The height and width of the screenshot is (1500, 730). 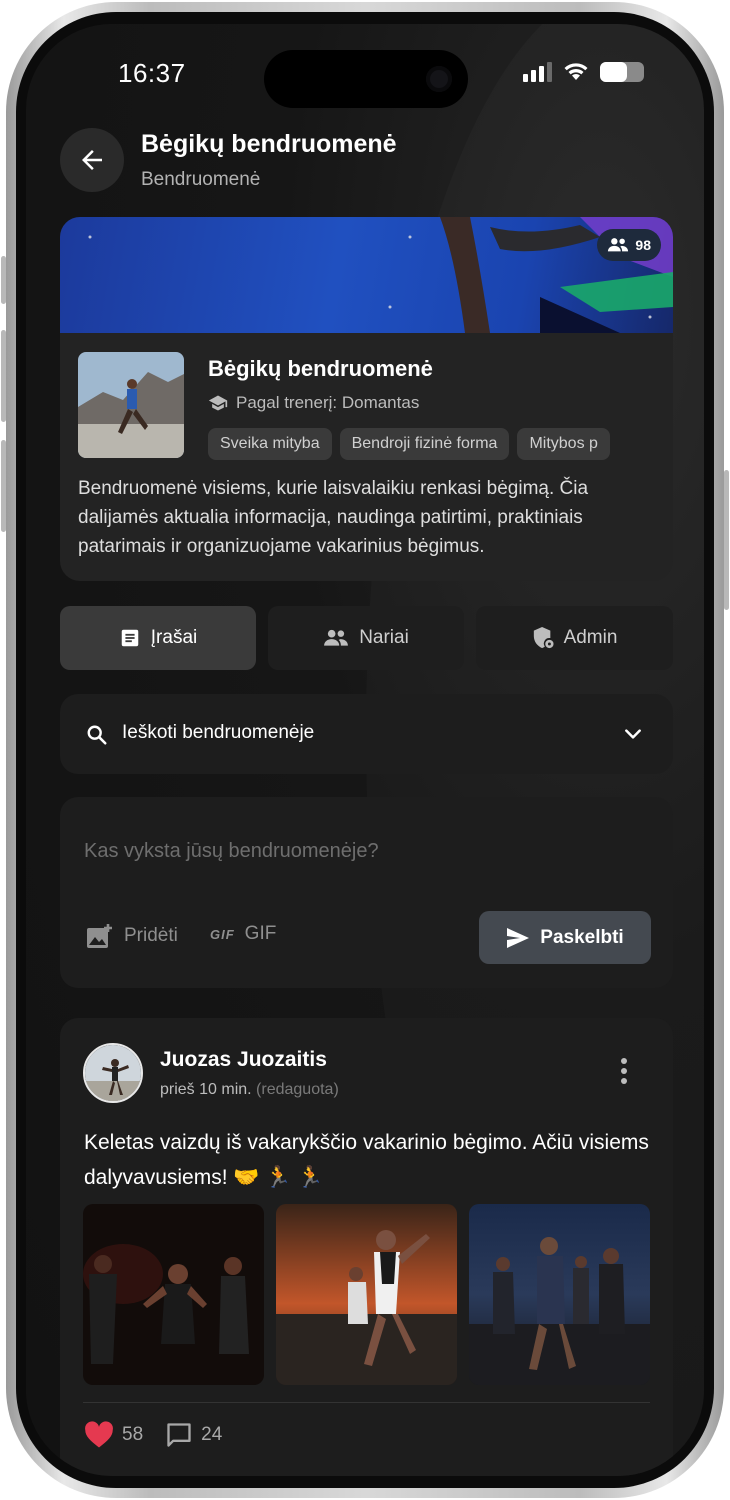 I want to click on chevron-down-icon, so click(x=633, y=734).